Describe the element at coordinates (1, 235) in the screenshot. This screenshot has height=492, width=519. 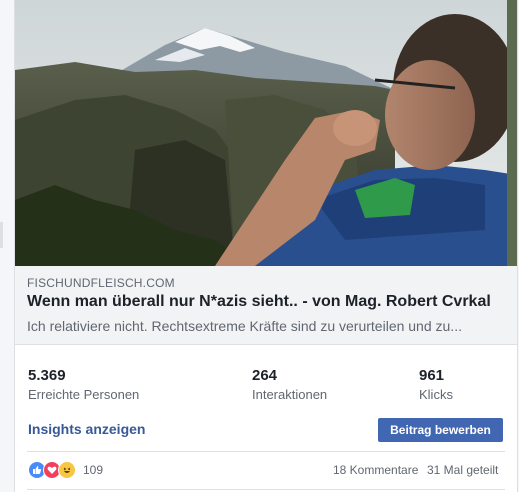
I see `adjacent-panel-edge` at that location.